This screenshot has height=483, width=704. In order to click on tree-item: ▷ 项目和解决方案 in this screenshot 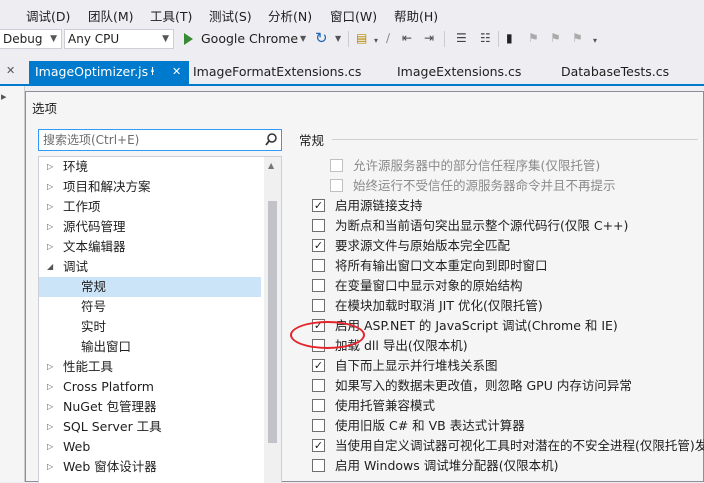, I will do `click(150, 187)`.